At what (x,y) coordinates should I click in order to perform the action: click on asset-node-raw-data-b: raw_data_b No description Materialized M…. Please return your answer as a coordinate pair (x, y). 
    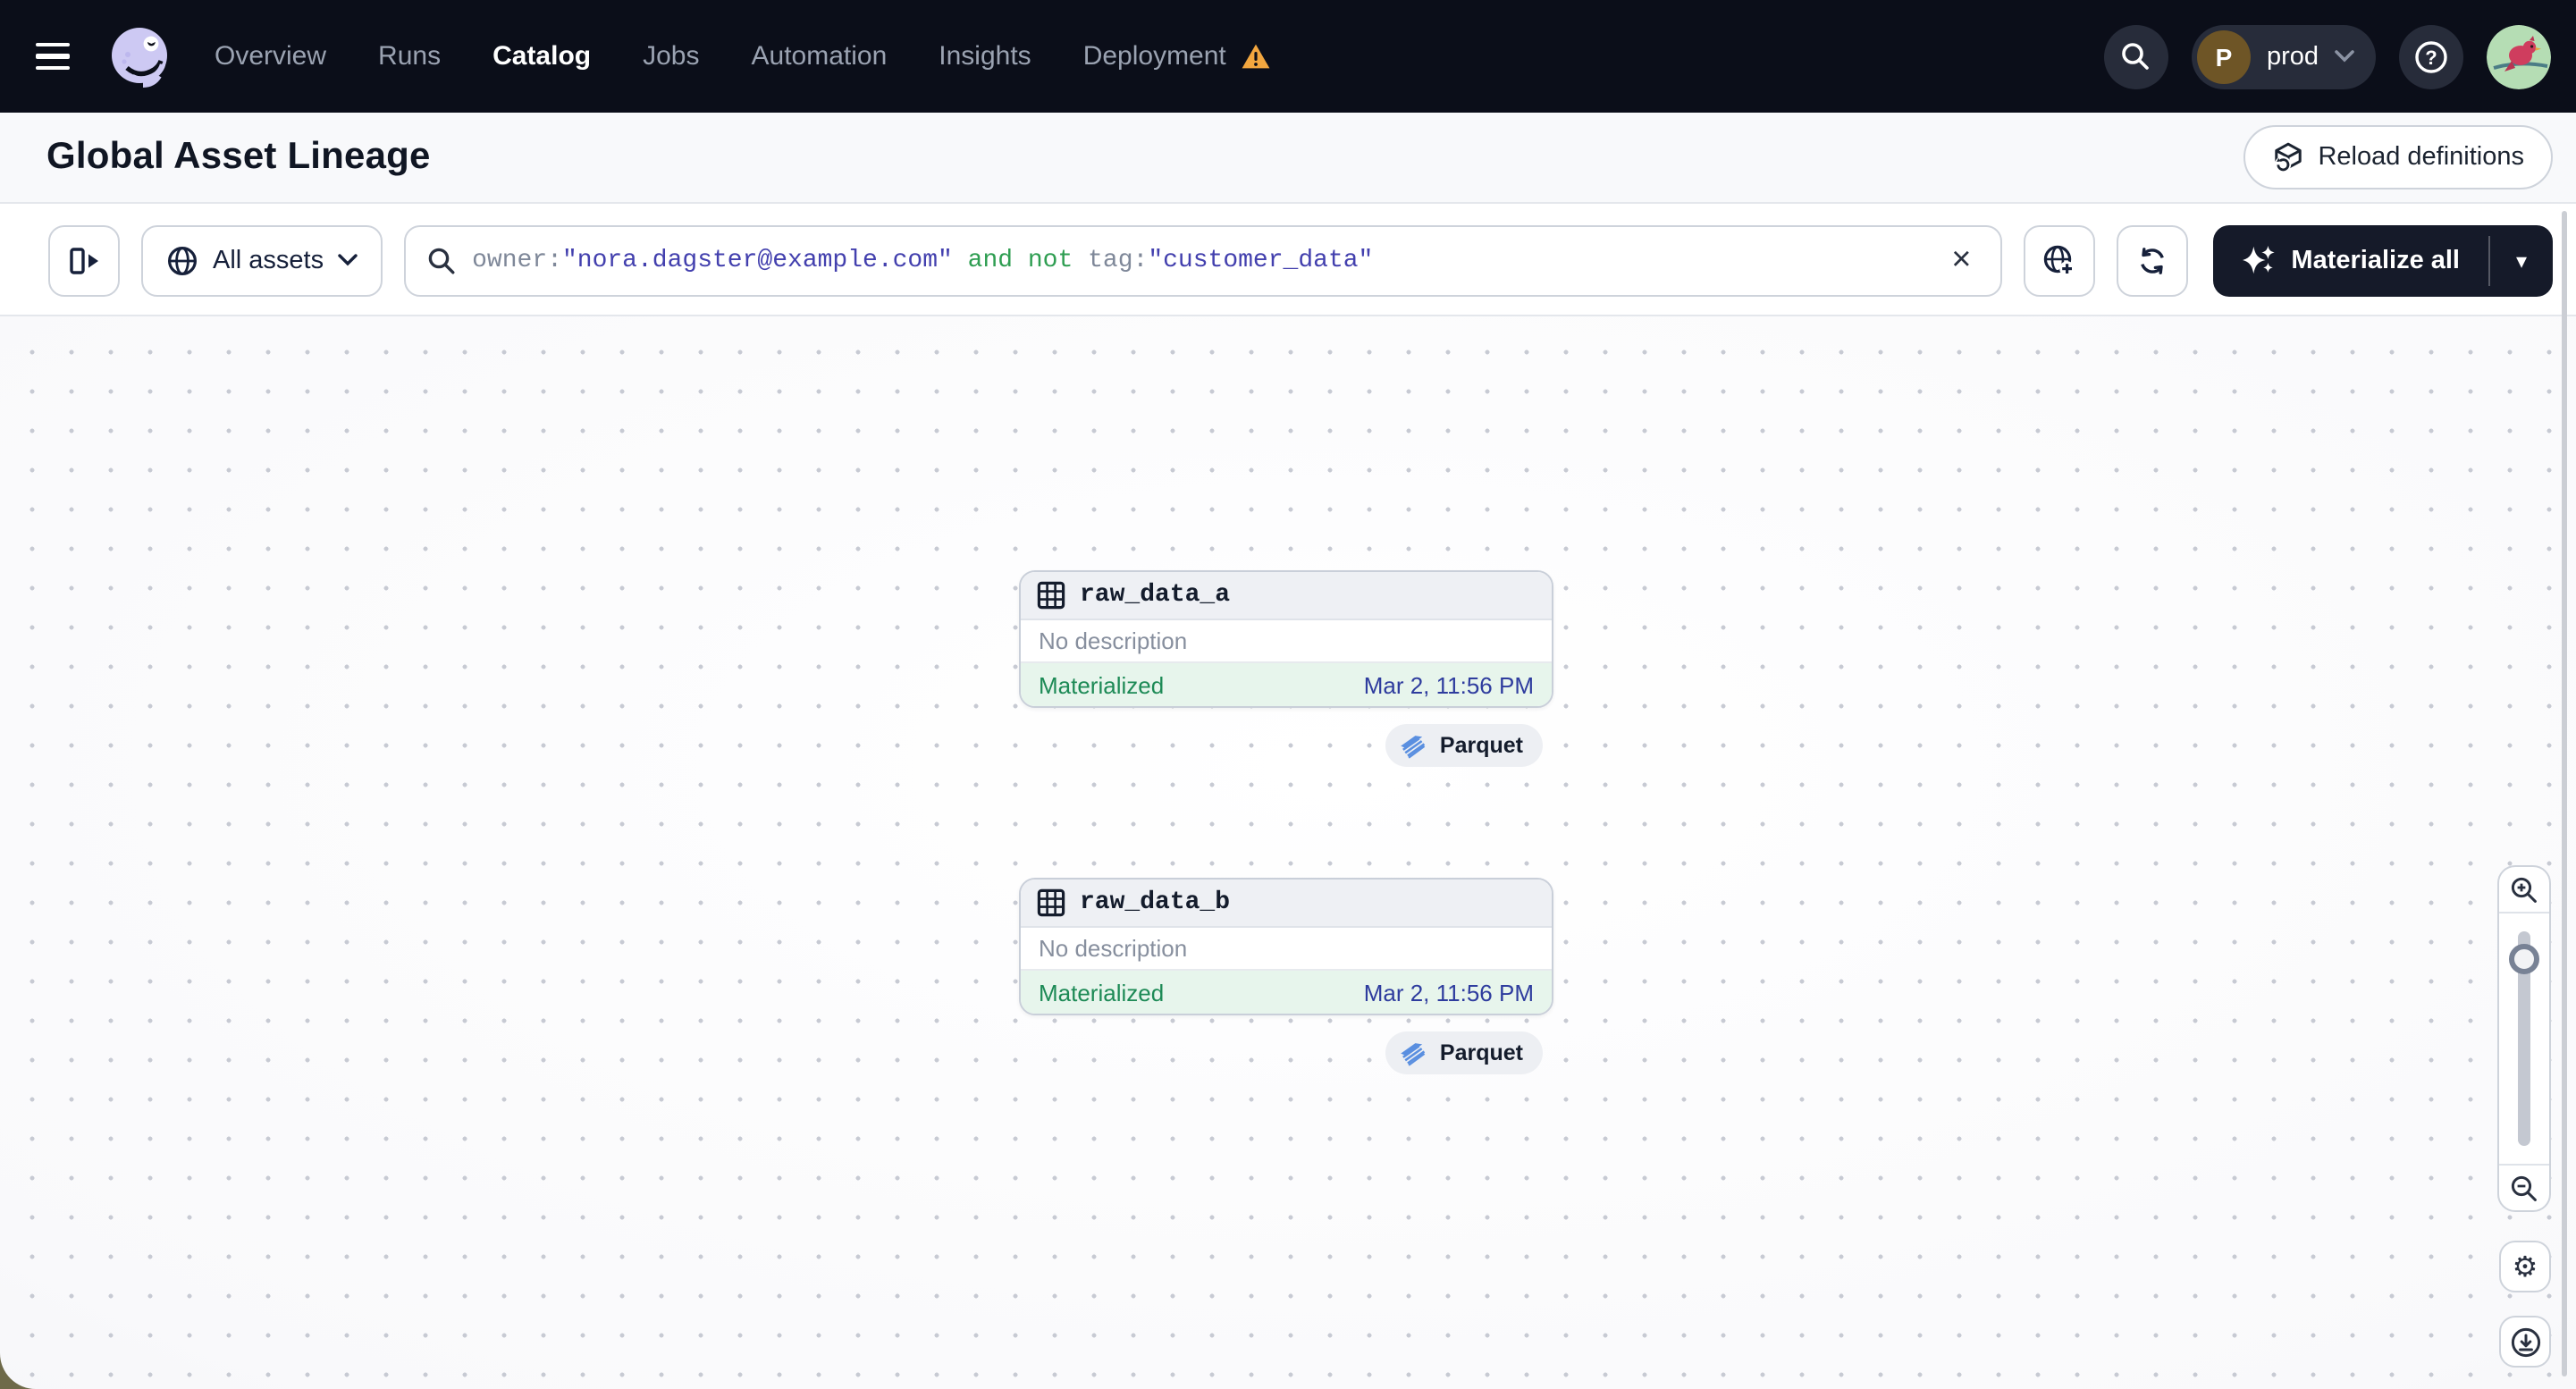
    Looking at the image, I should click on (1286, 946).